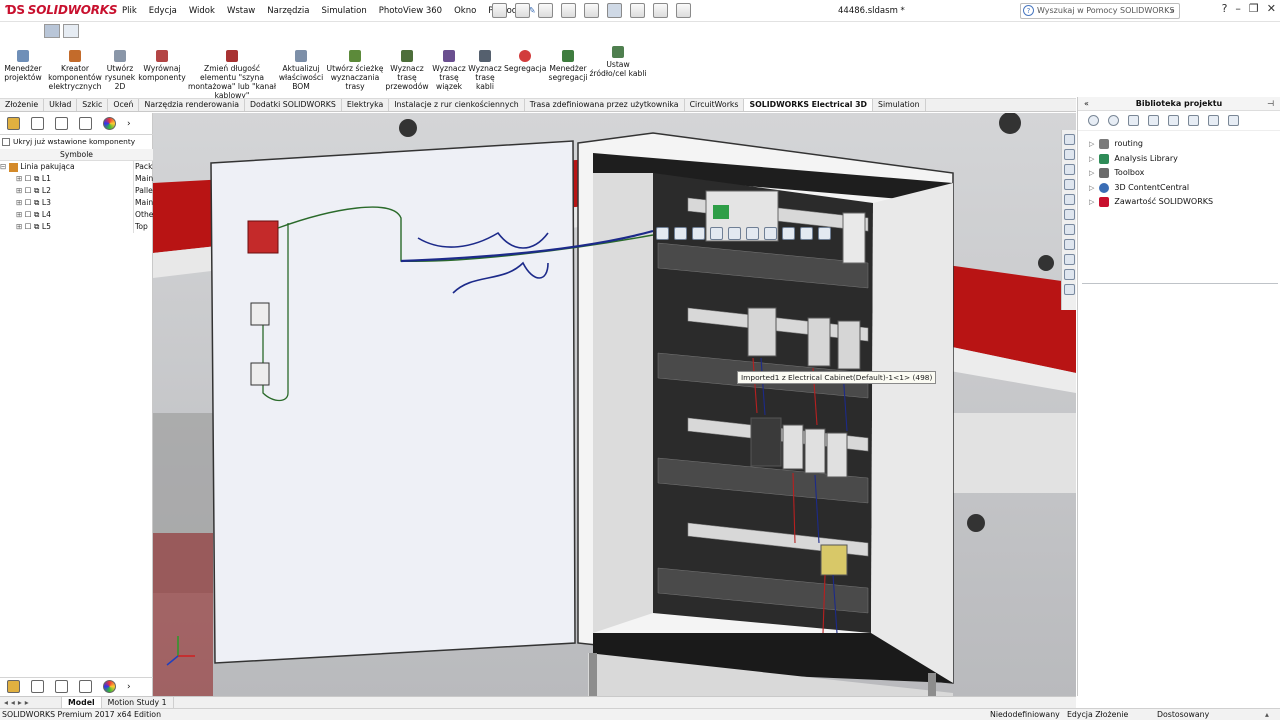 The image size is (1280, 720). Describe the element at coordinates (591, 10) in the screenshot. I see `undo-icon` at that location.